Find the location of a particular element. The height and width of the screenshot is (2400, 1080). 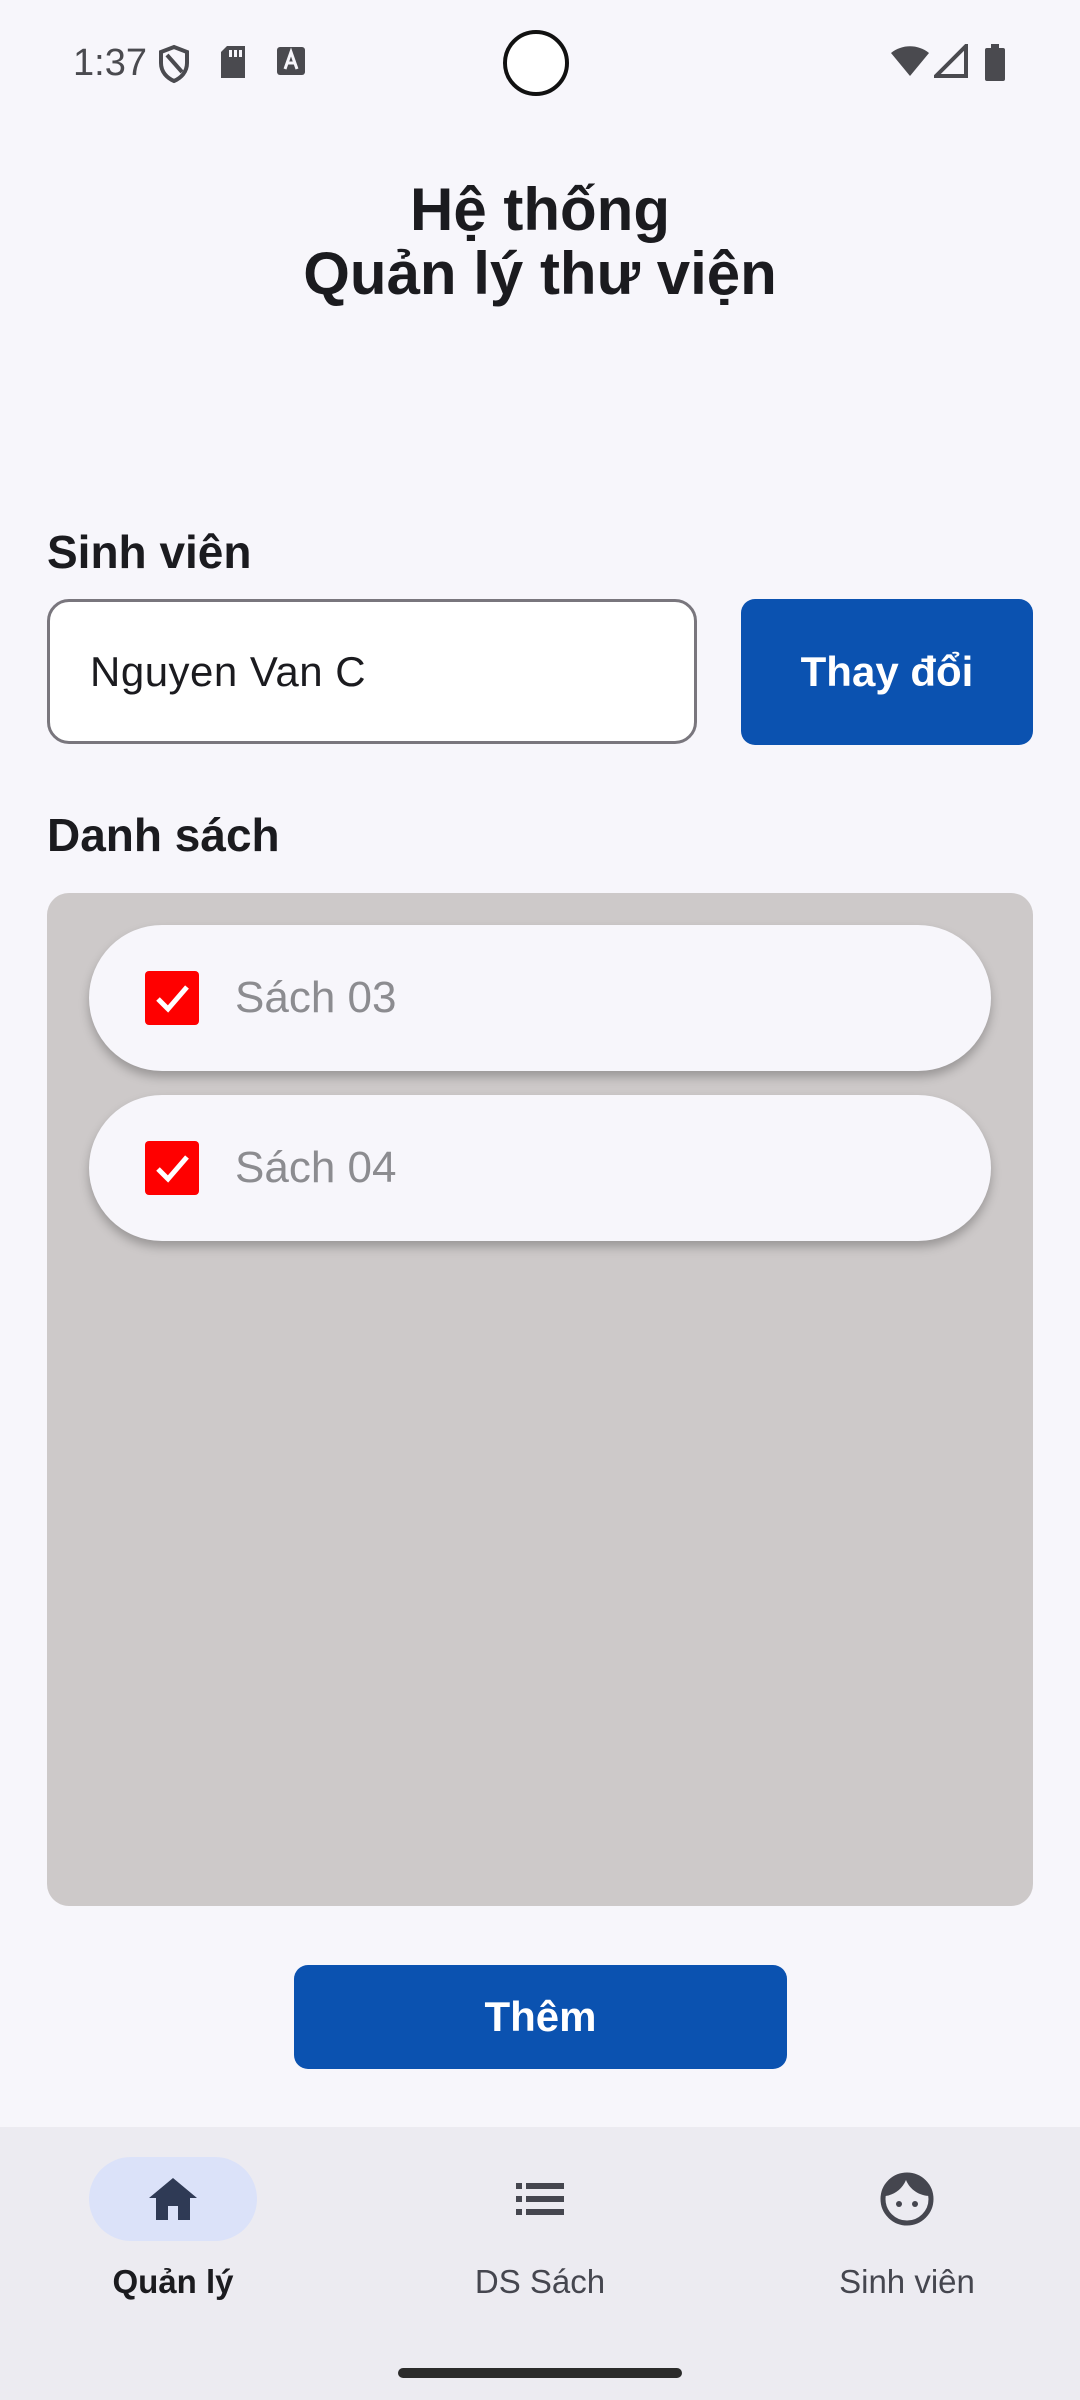

battery-icon is located at coordinates (995, 65).